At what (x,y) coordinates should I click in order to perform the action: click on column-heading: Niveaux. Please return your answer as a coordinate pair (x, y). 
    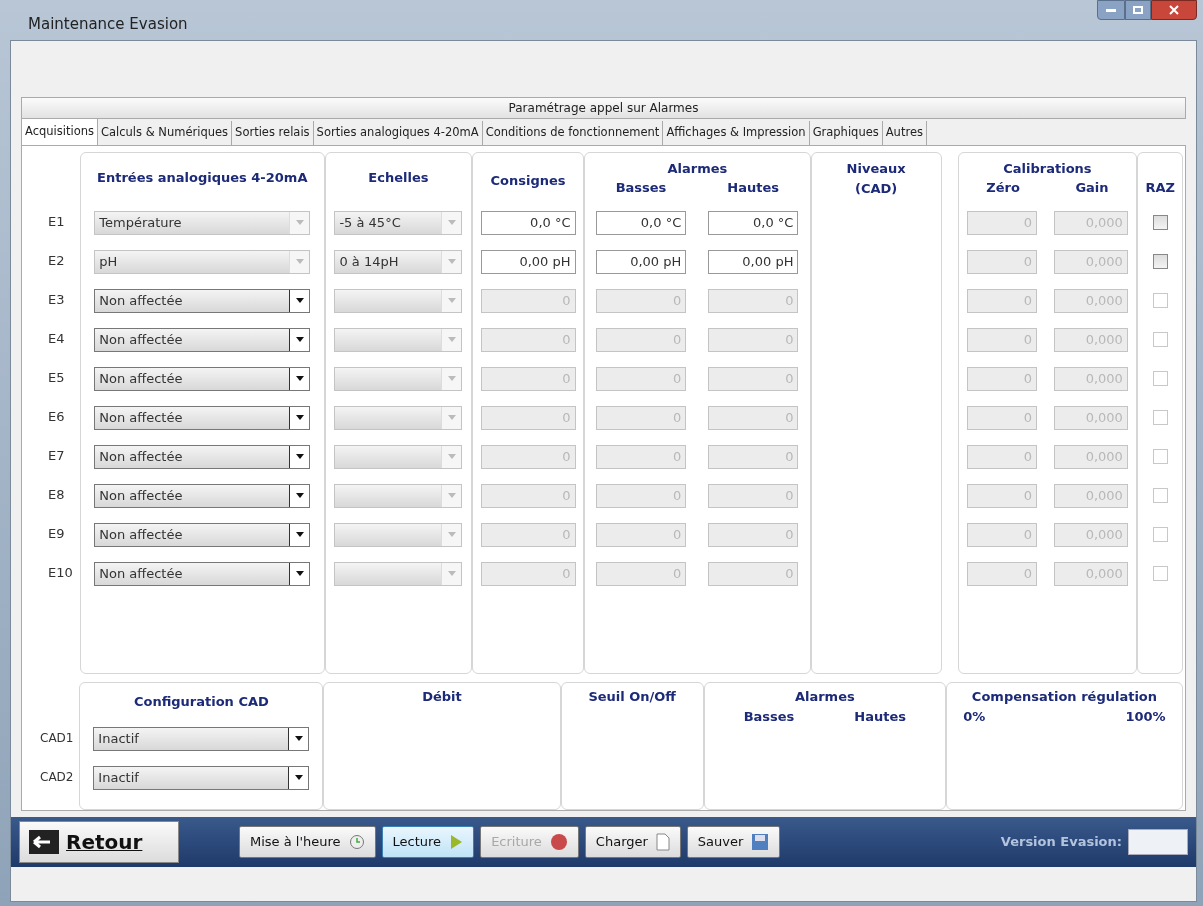
    Looking at the image, I should click on (876, 169).